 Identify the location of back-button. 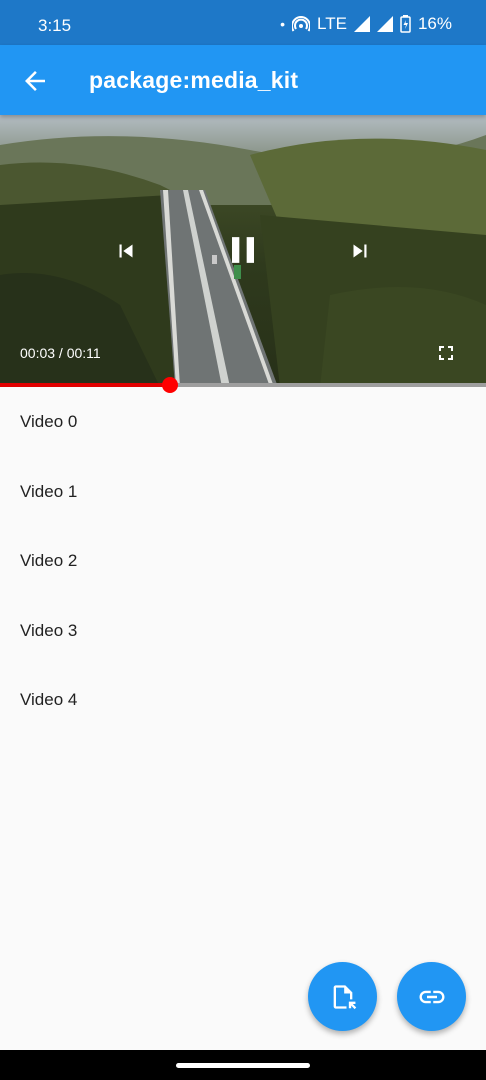
(35, 81).